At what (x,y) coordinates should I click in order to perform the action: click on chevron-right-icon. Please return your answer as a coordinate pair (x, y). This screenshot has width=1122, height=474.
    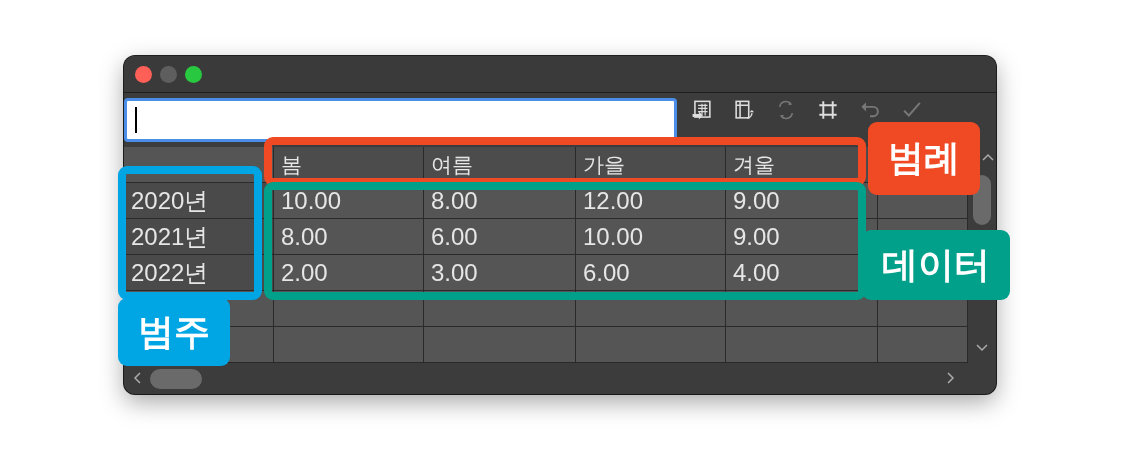
    Looking at the image, I should click on (951, 378).